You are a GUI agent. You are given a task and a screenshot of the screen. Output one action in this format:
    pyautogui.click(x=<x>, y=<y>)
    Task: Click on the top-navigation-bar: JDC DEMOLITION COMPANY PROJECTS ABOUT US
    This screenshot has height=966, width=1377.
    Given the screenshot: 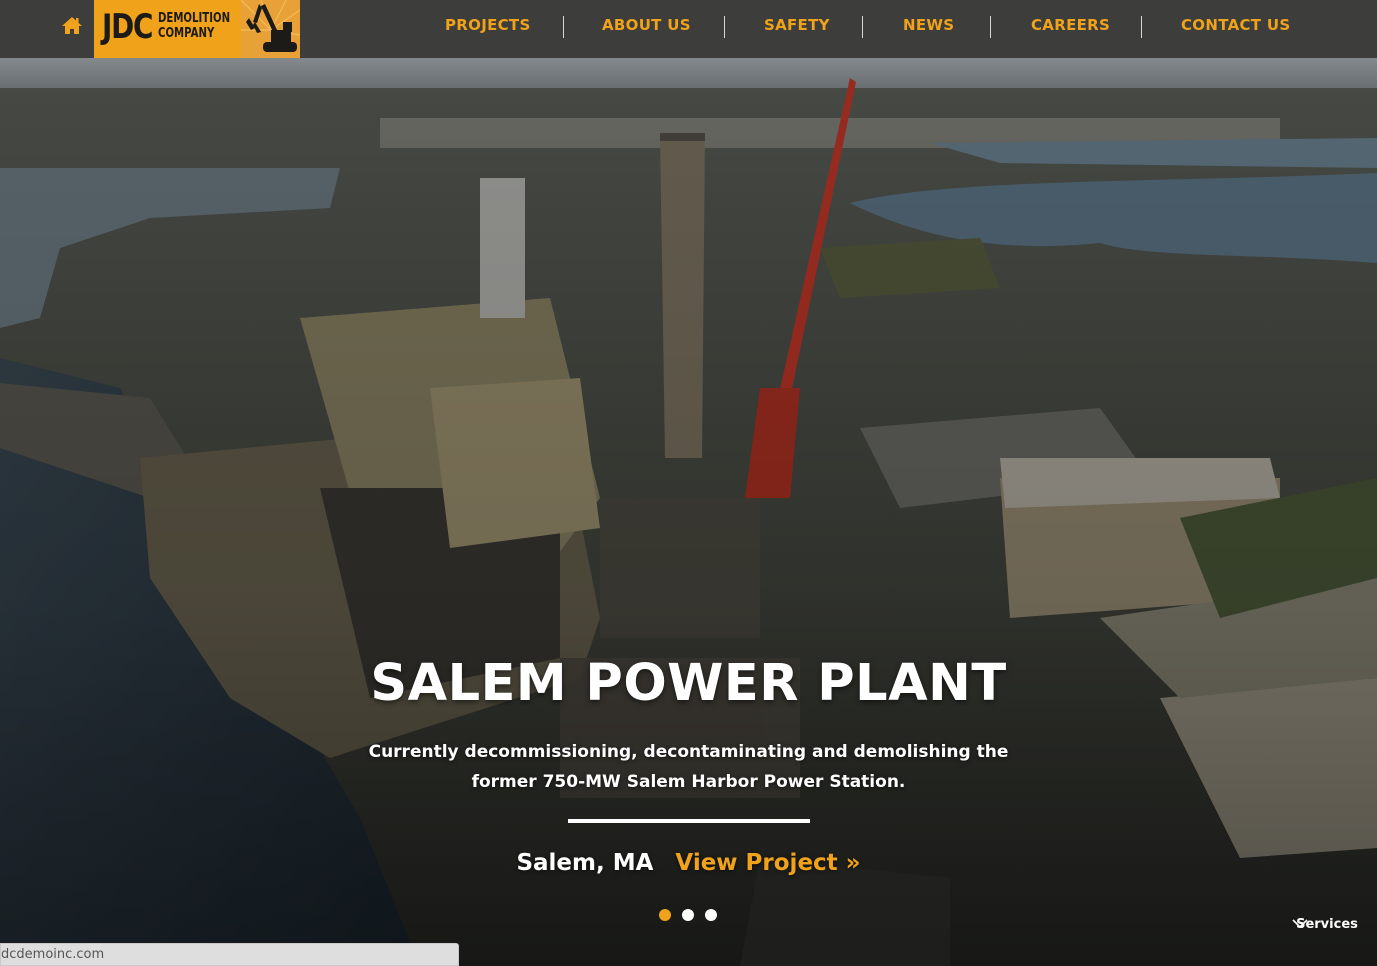 What is the action you would take?
    pyautogui.click(x=688, y=29)
    